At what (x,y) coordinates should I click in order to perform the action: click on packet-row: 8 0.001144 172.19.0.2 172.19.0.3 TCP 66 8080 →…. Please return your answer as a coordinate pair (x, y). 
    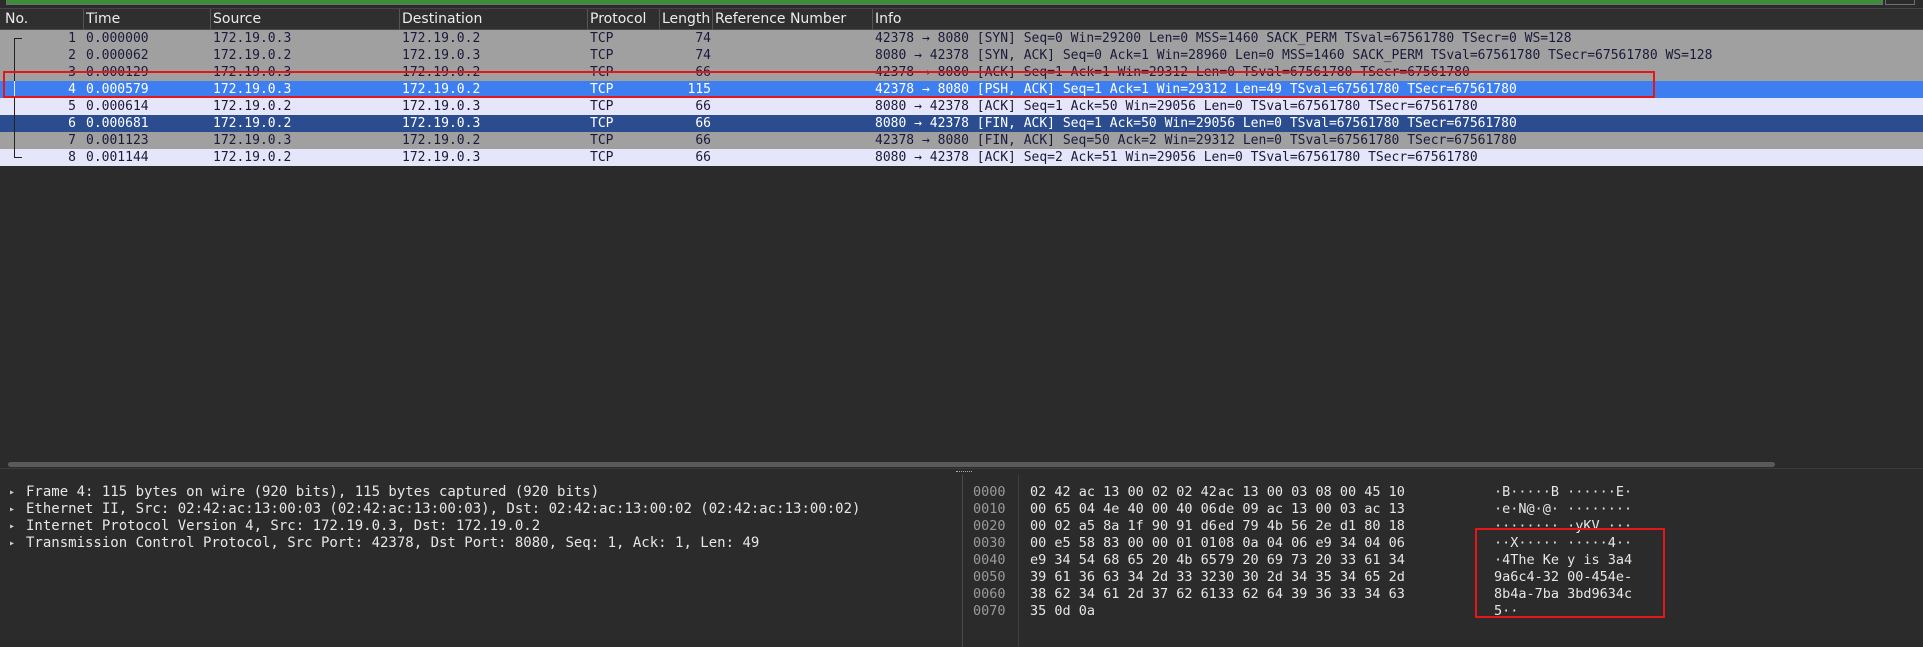
    Looking at the image, I should click on (961, 157).